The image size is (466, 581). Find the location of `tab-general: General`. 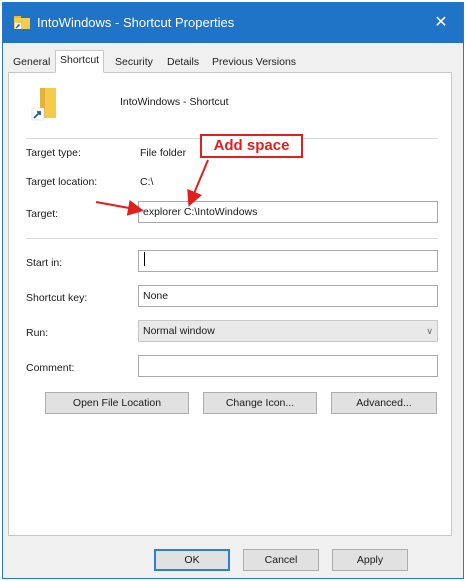

tab-general: General is located at coordinates (32, 62).